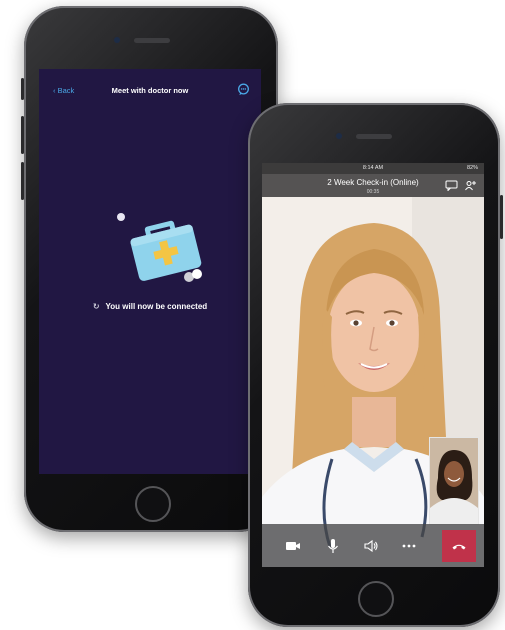 This screenshot has height=630, width=505. Describe the element at coordinates (472, 168) in the screenshot. I see `battery-indicator: 82%` at that location.